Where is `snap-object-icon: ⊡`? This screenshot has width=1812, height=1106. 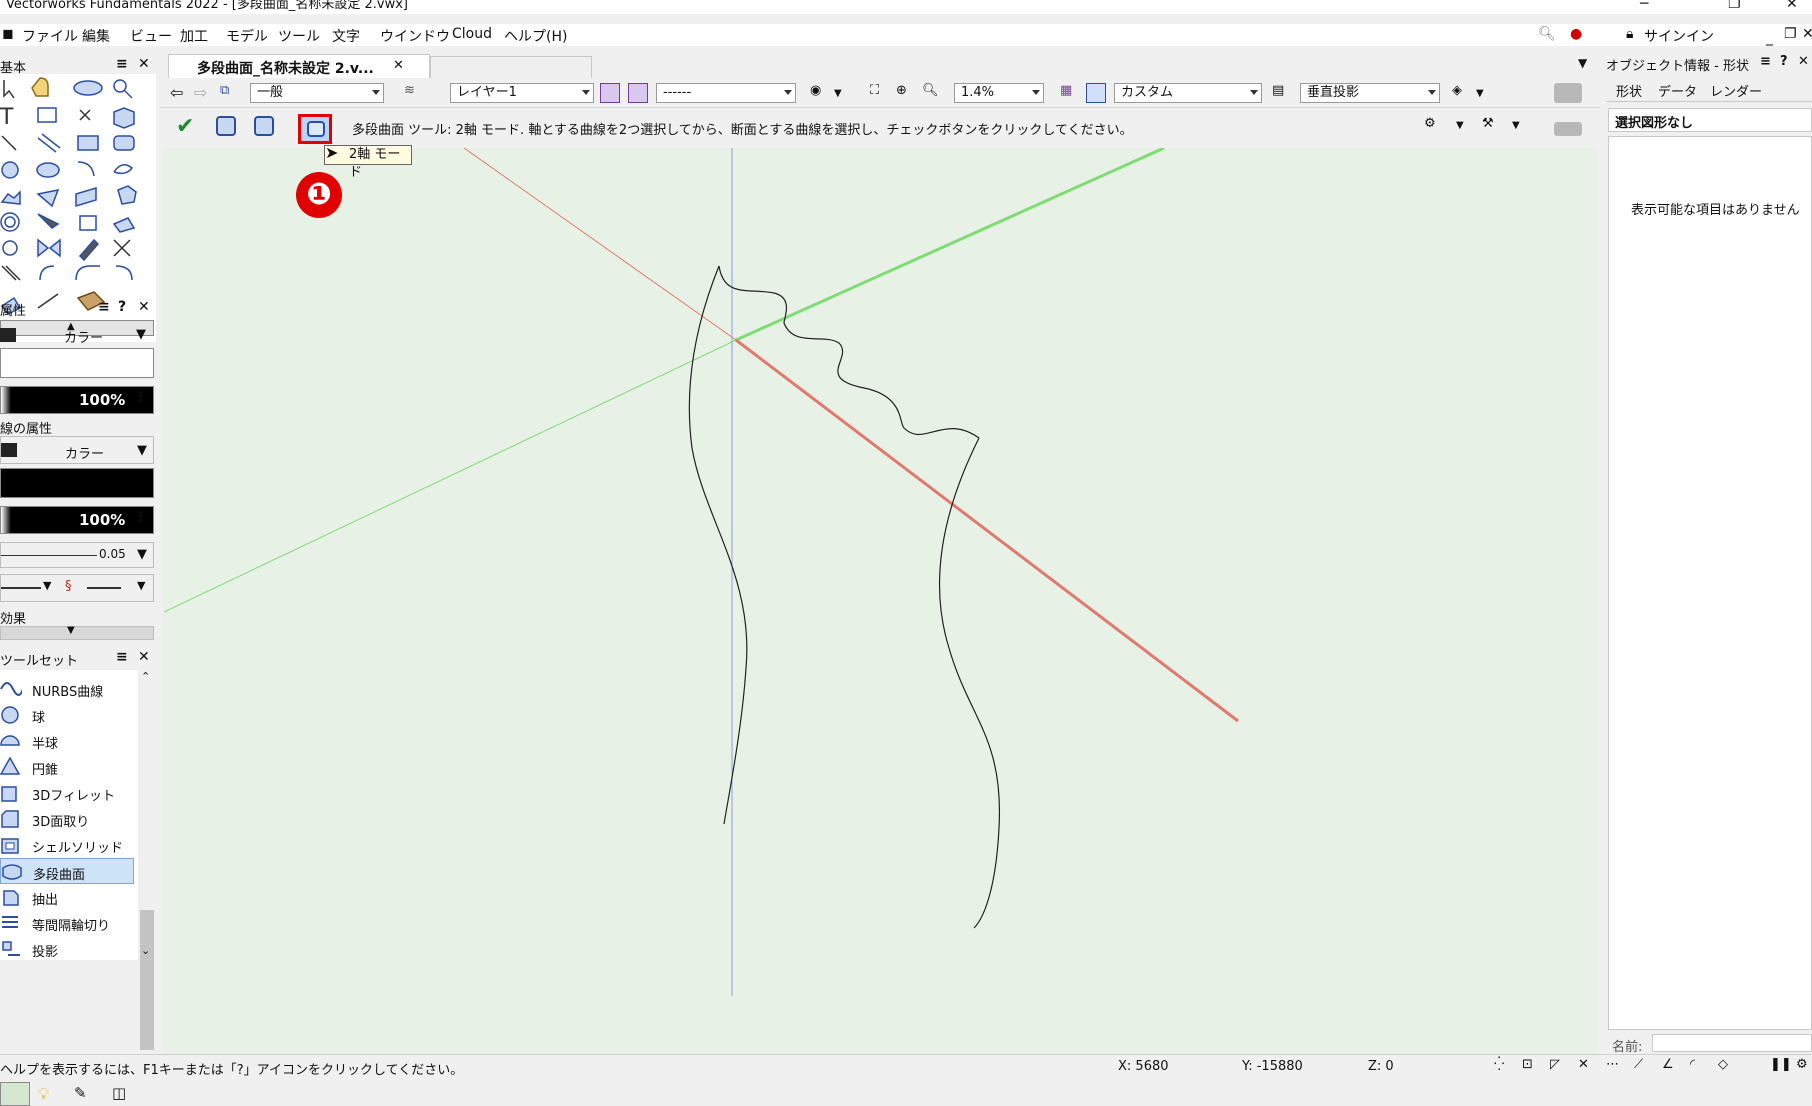
snap-object-icon: ⊡ is located at coordinates (1527, 1064).